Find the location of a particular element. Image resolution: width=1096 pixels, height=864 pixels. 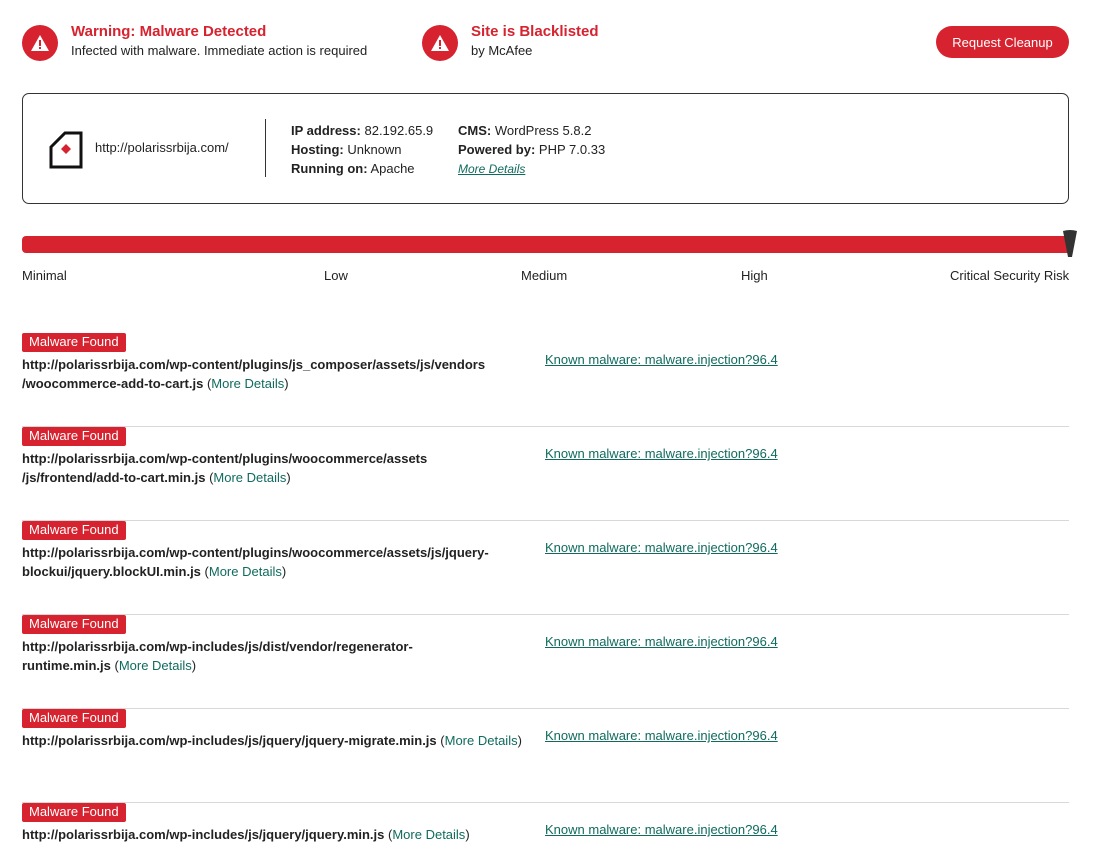

alert-title: Warning: Malware Detected is located at coordinates (169, 31).